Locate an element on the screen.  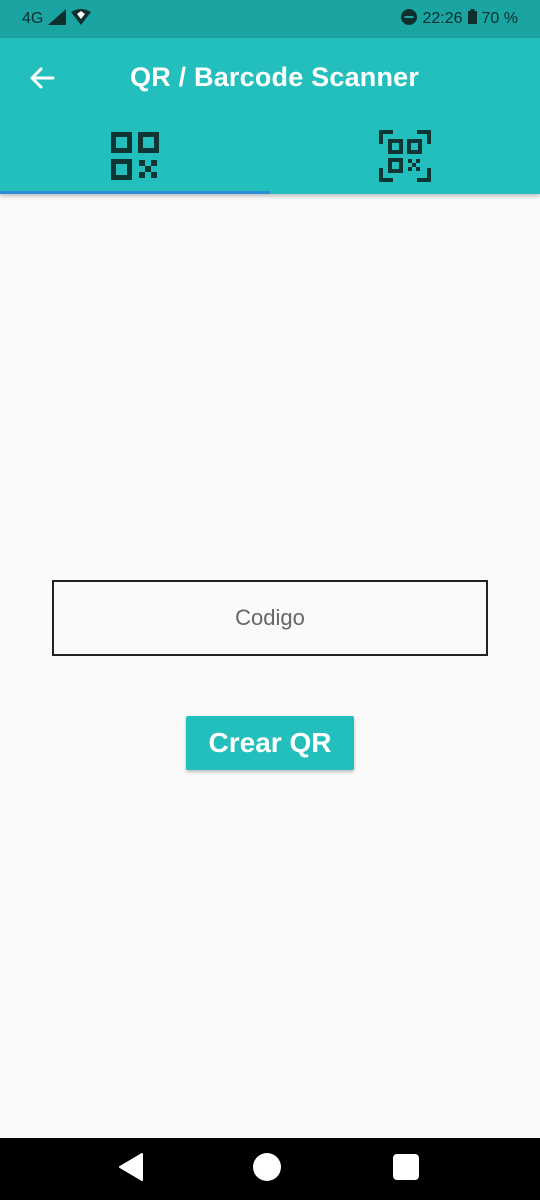
recents-square-icon is located at coordinates (406, 1169).